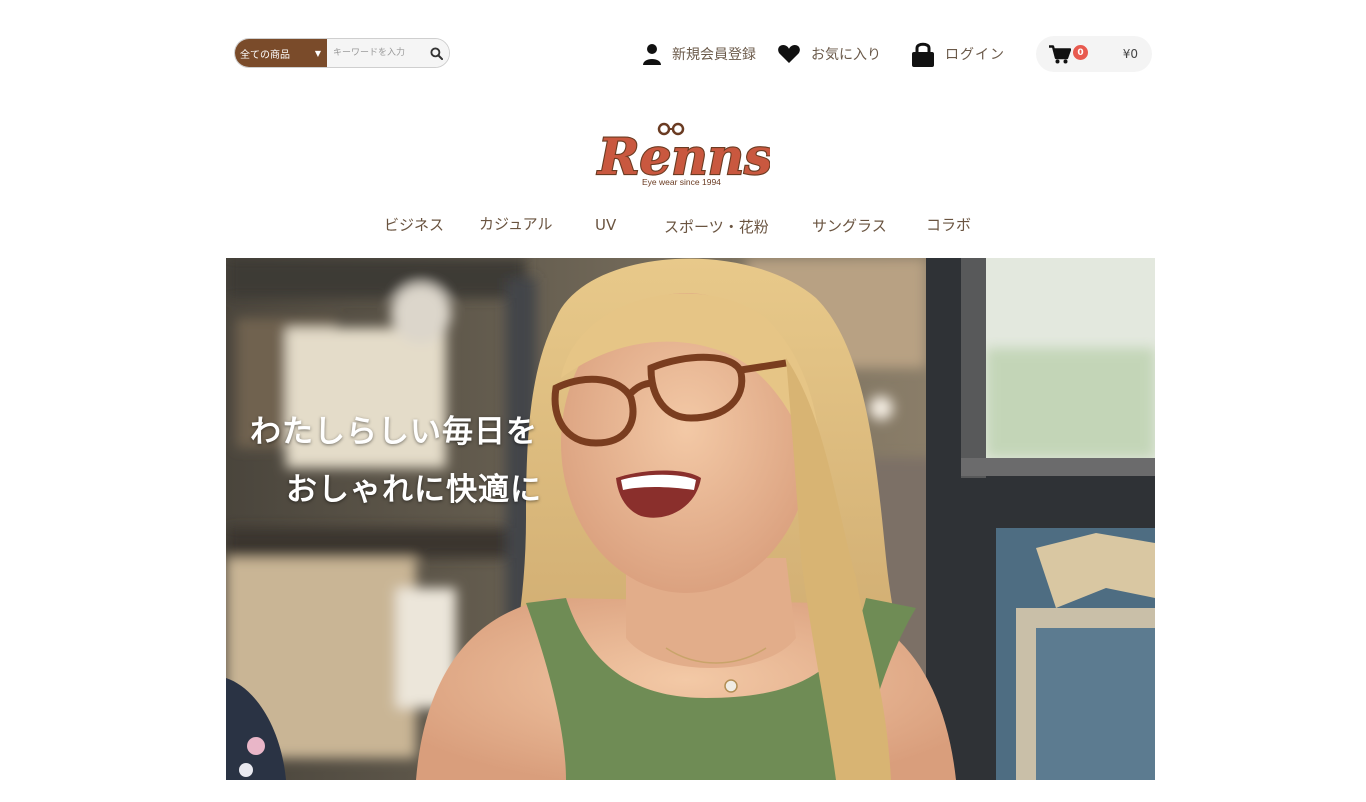 The height and width of the screenshot is (802, 1366). I want to click on search-icon, so click(436, 53).